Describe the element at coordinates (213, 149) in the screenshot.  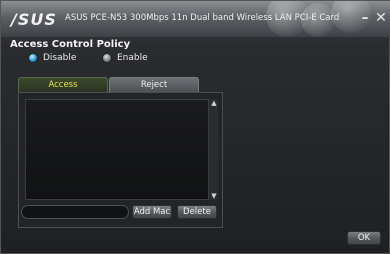
I see `scrollbar: ▲ ▼` at that location.